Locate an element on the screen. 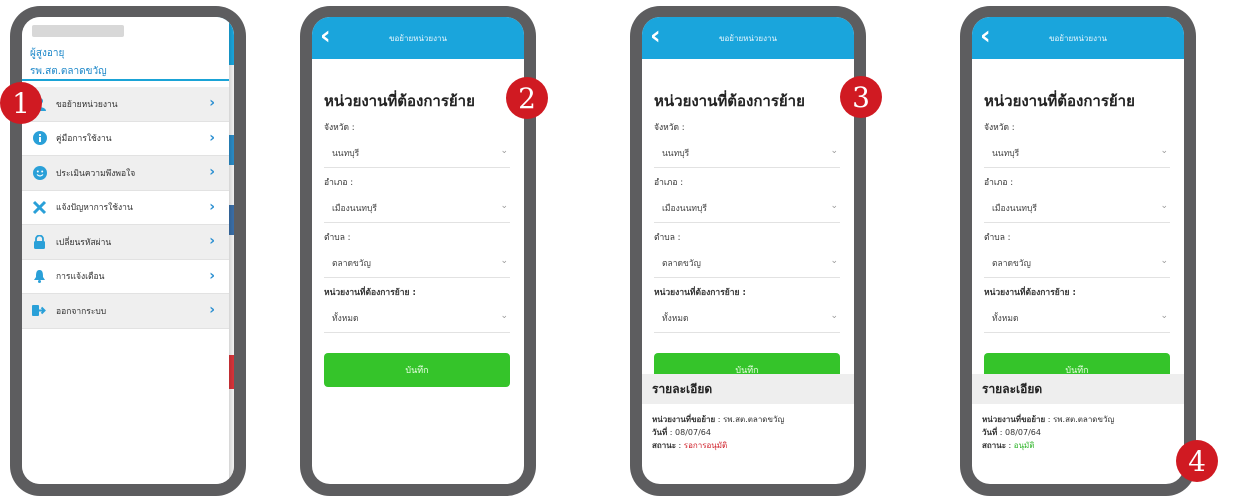 The width and height of the screenshot is (1246, 501). menu-label-transfer: ขอย้ายหน่วยงาน is located at coordinates (87, 104).